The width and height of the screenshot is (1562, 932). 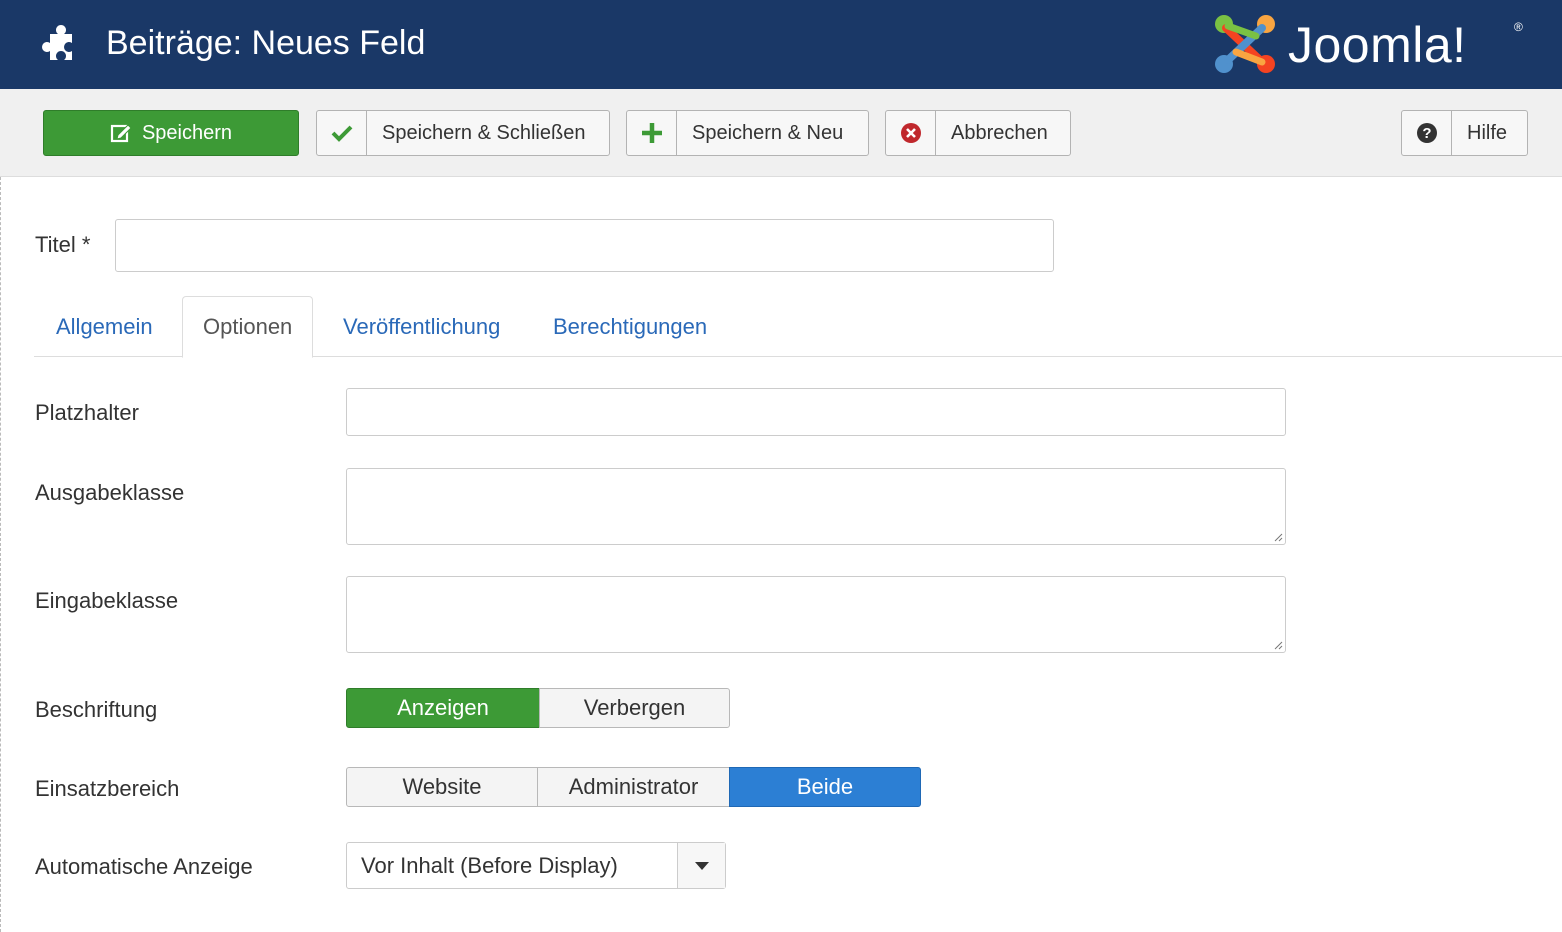 I want to click on caption-label: Beschriftung, so click(x=96, y=709).